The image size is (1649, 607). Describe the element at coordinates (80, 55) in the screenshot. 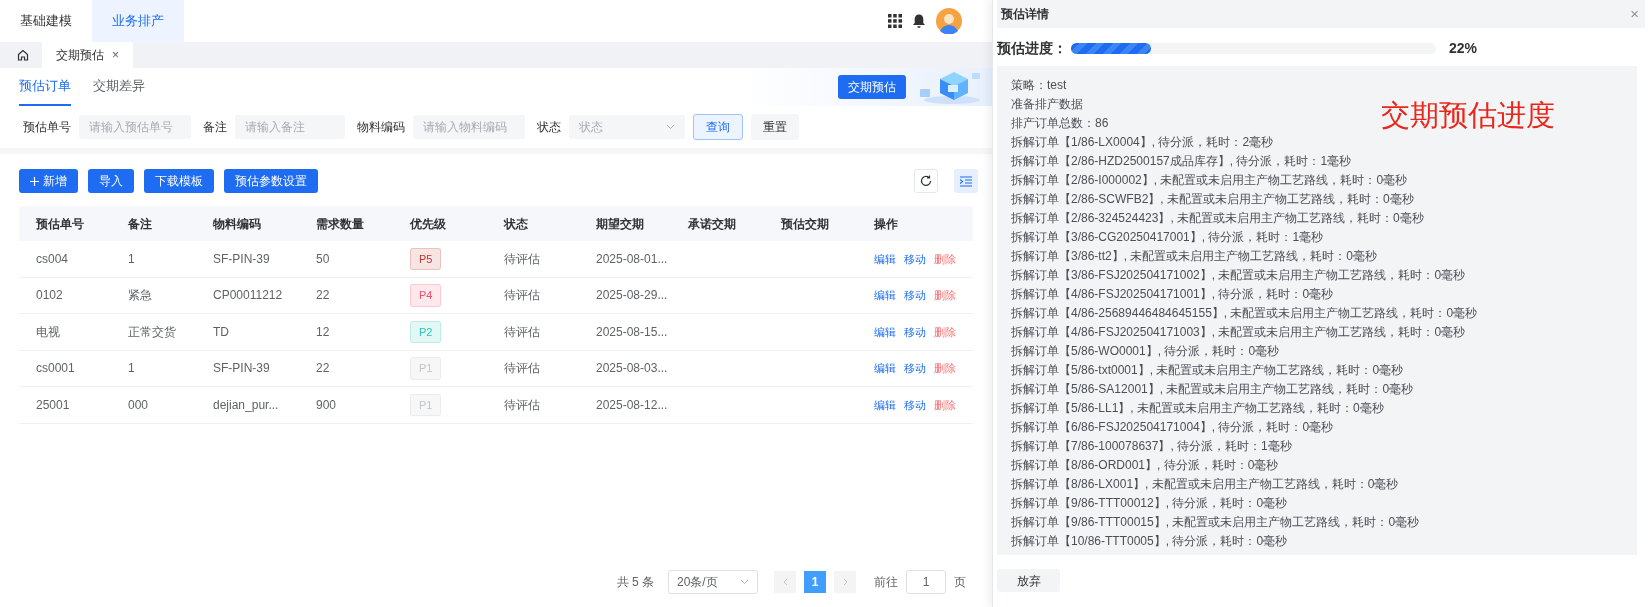

I see `tab-label: 交期预估` at that location.